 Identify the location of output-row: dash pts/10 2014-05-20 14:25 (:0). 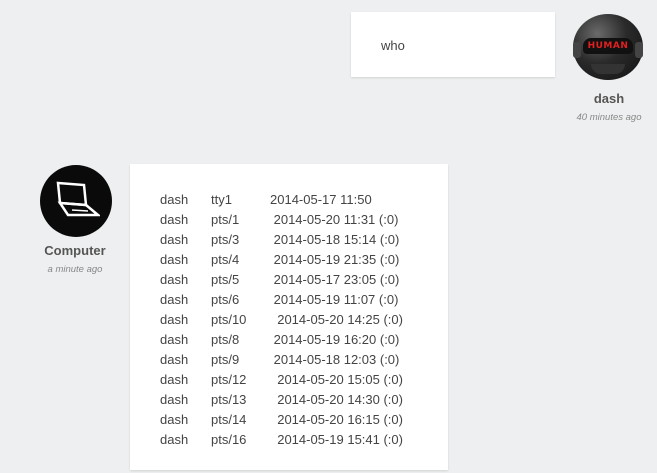
(281, 319).